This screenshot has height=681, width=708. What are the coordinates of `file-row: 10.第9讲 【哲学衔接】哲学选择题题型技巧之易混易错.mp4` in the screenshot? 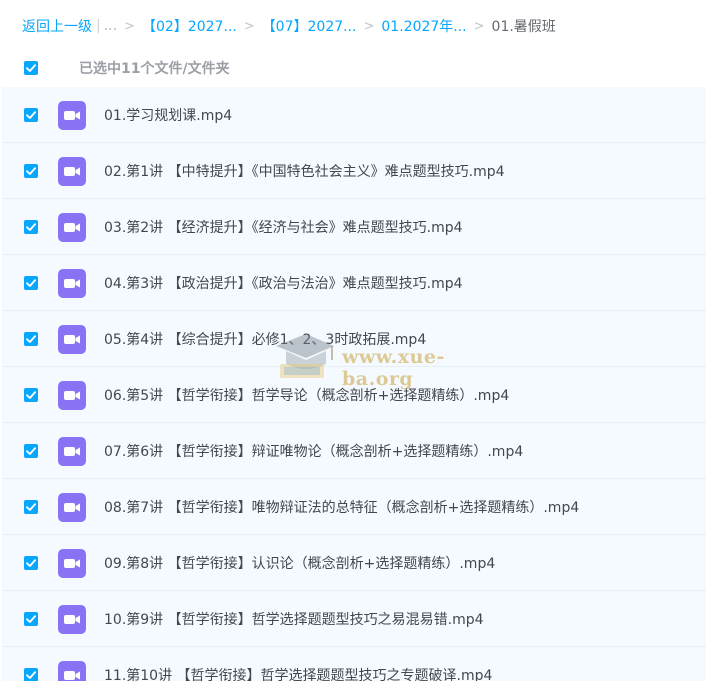 It's located at (354, 619).